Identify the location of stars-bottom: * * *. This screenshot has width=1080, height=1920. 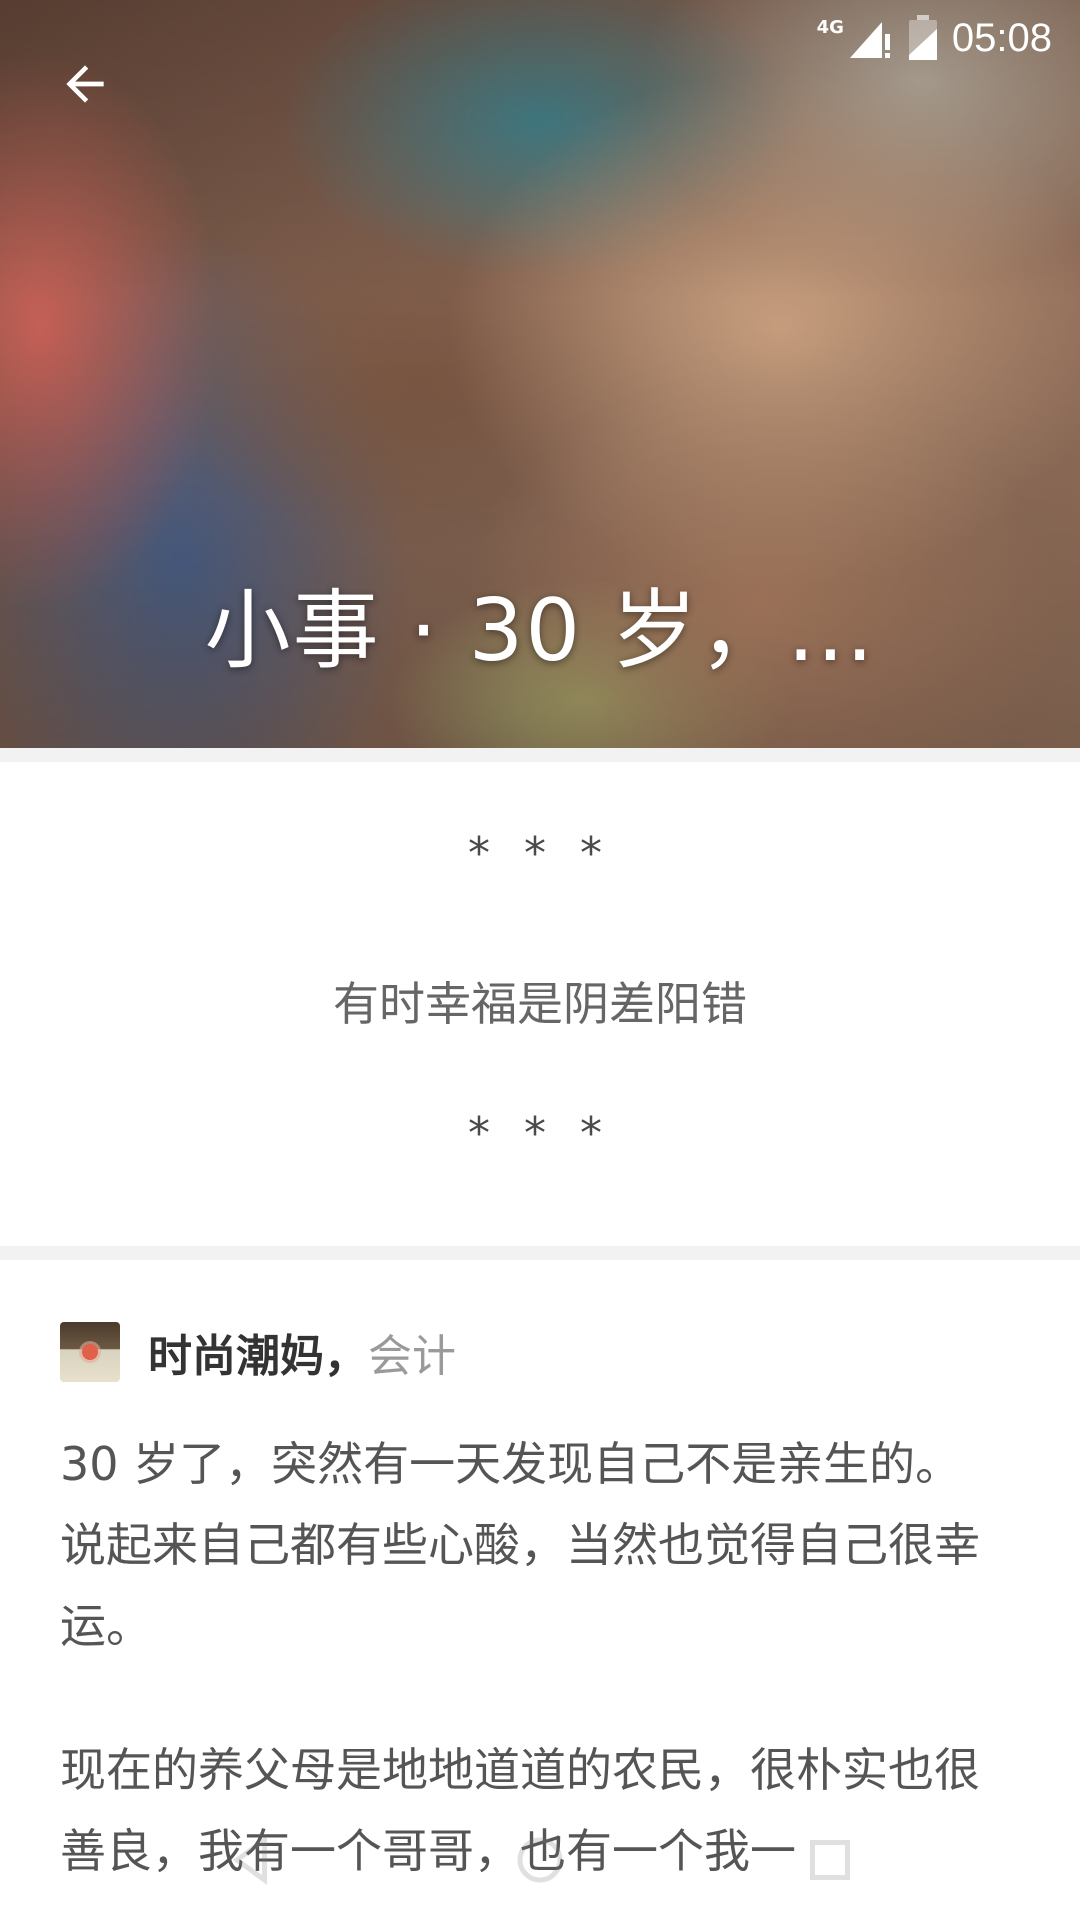
(540, 1133).